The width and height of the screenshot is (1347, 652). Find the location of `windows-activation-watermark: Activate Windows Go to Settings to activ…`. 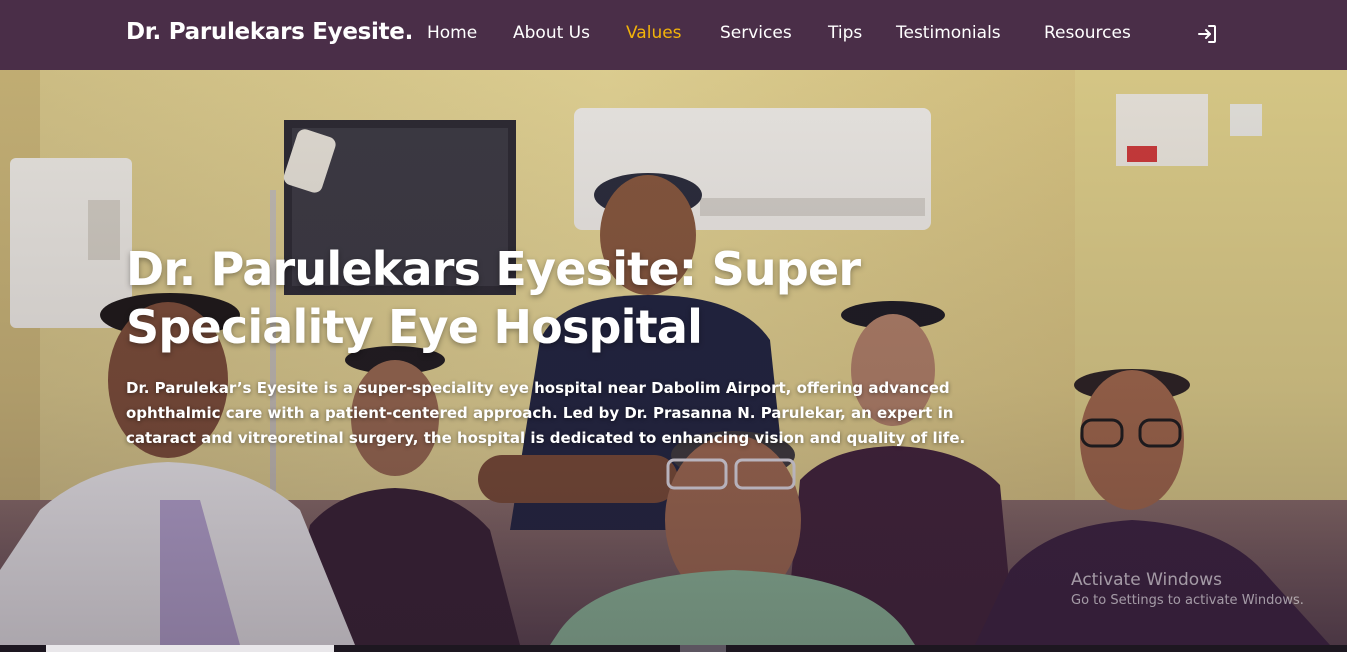

windows-activation-watermark: Activate Windows Go to Settings to activ… is located at coordinates (1187, 589).